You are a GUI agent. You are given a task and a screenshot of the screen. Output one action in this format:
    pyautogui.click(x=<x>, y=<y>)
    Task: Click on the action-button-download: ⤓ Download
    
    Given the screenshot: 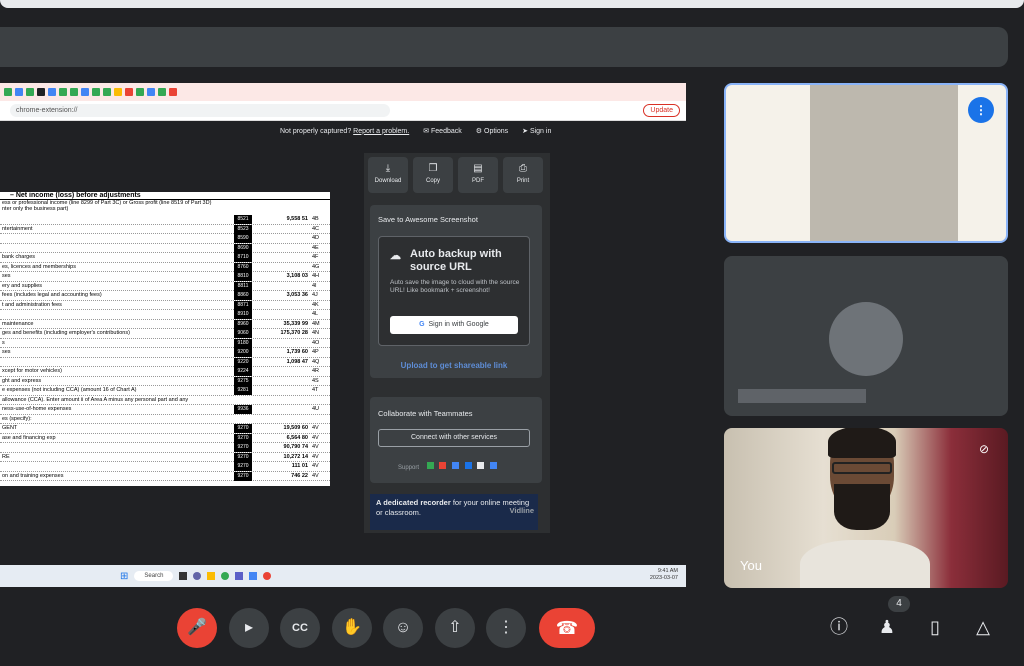 What is the action you would take?
    pyautogui.click(x=388, y=175)
    